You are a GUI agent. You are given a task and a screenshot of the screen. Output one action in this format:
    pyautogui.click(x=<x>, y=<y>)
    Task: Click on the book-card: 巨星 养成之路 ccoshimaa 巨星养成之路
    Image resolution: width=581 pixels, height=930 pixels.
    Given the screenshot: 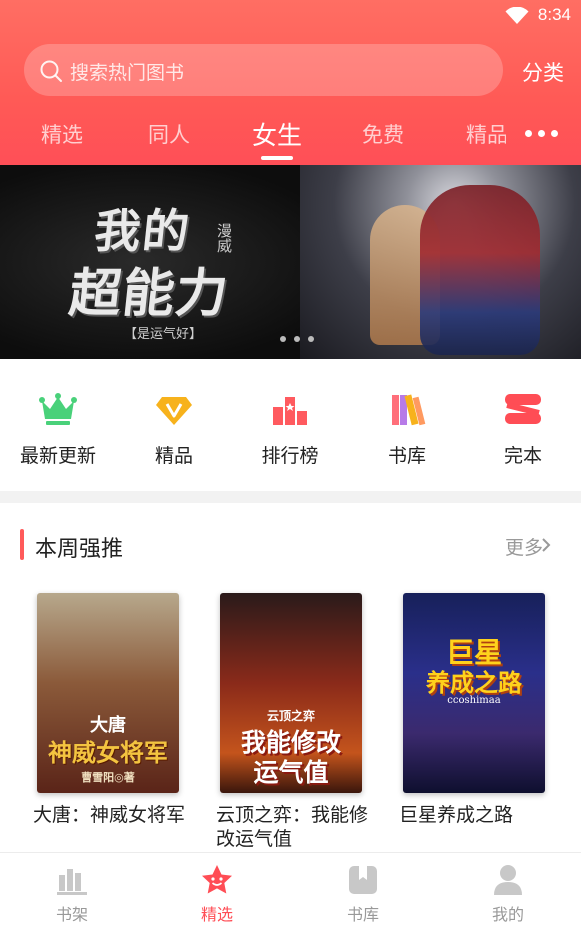 What is the action you would take?
    pyautogui.click(x=486, y=723)
    